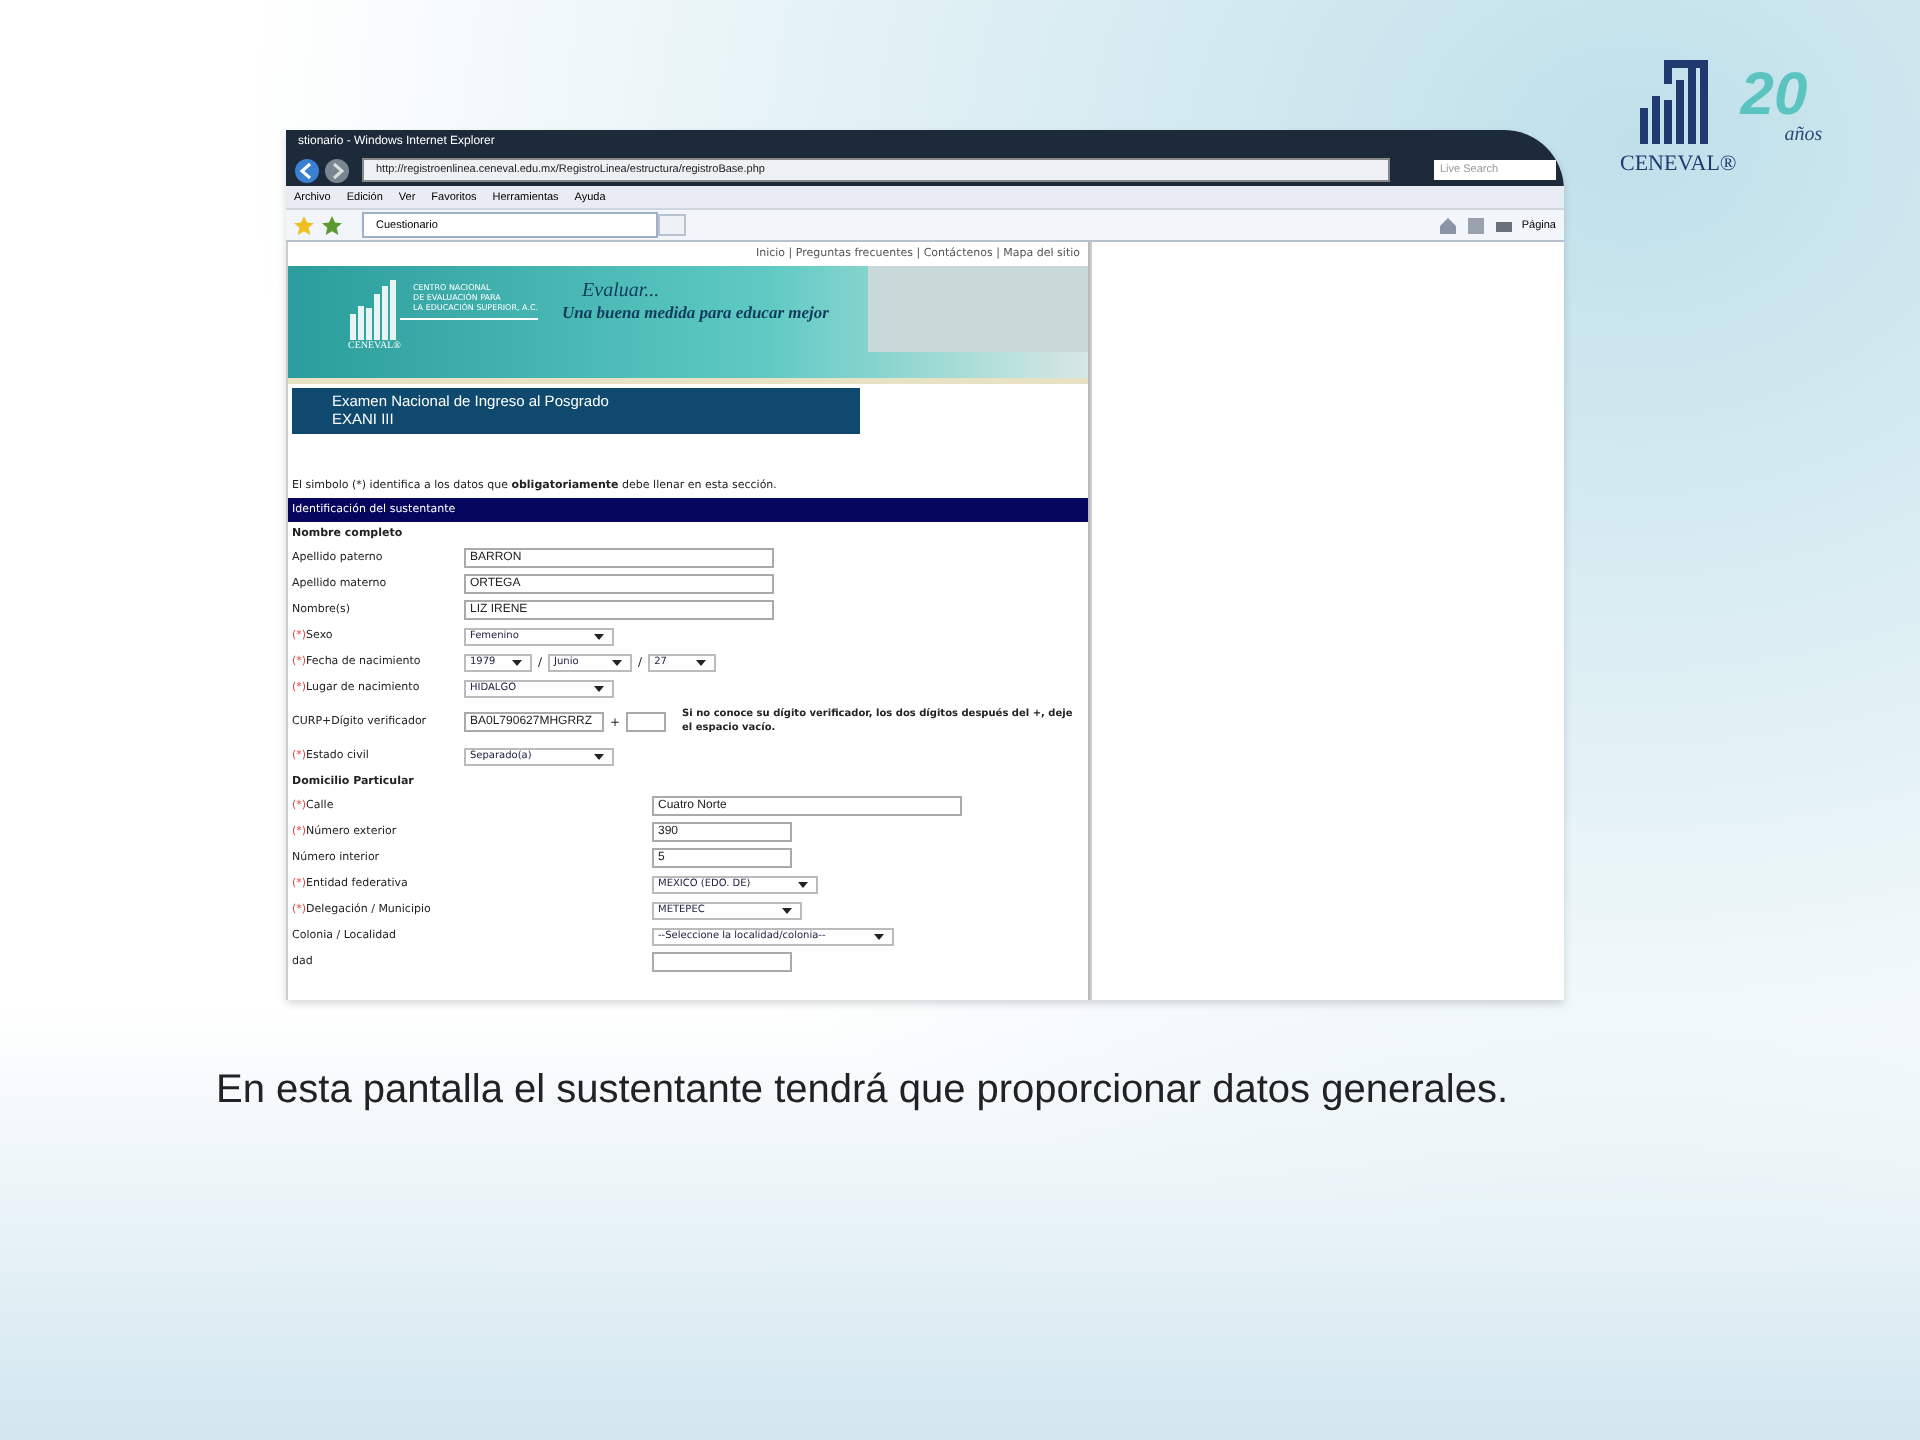 The image size is (1920, 1440). What do you see at coordinates (695, 312) in the screenshot?
I see `slogan-text: Una buena medida para educar mejor` at bounding box center [695, 312].